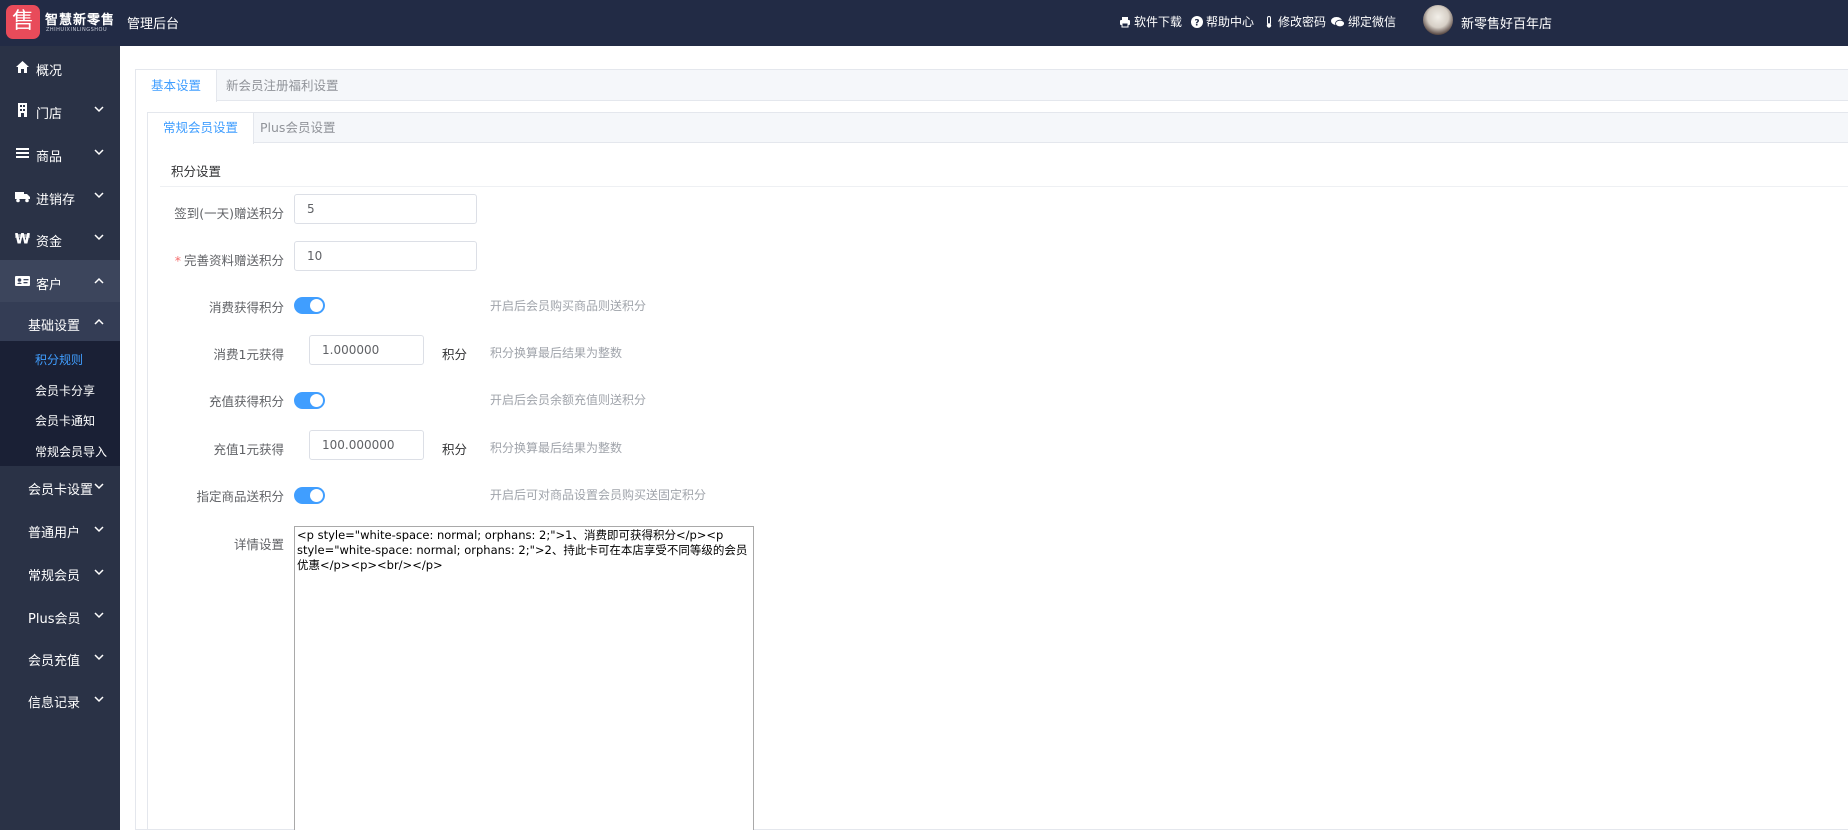 Image resolution: width=1848 pixels, height=830 pixels. I want to click on checkin-points-label: 签到(一天)赠送积分, so click(229, 213).